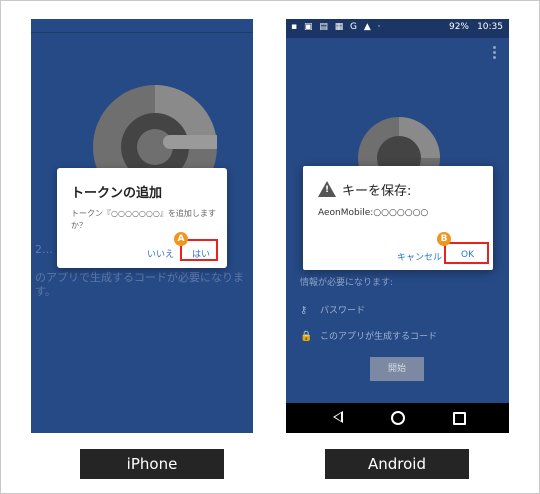 The width and height of the screenshot is (540, 494). I want to click on save-key-dialog: キーを保存: AeonMobile:○○○○○○○ キャンセル OK, so click(398, 218).